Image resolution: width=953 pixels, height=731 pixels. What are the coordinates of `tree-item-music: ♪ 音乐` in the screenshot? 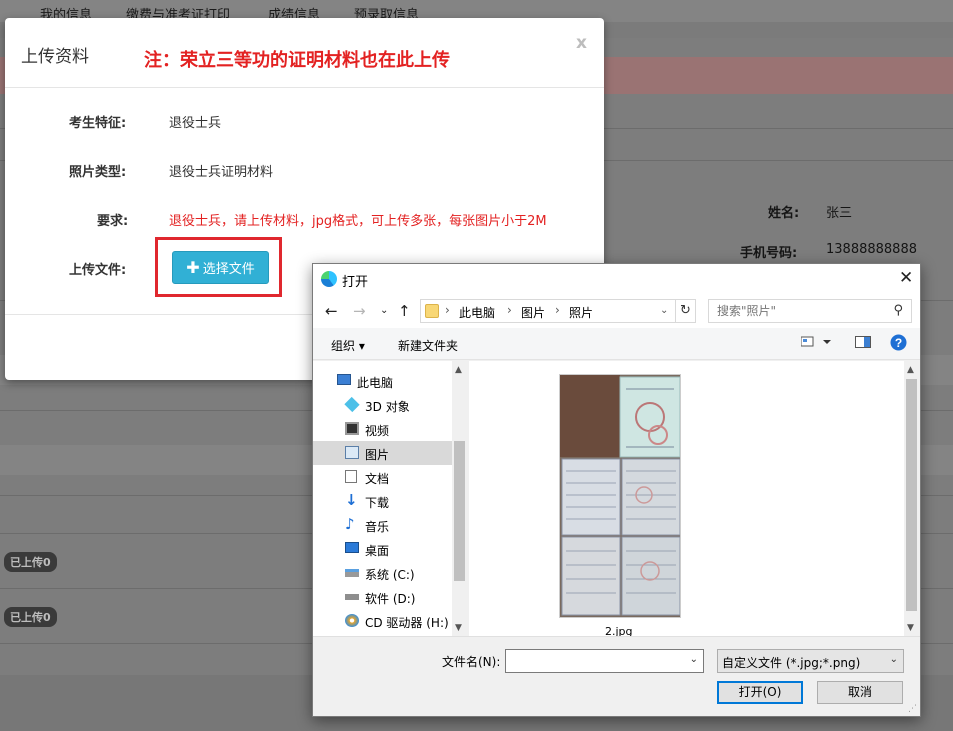 It's located at (382, 525).